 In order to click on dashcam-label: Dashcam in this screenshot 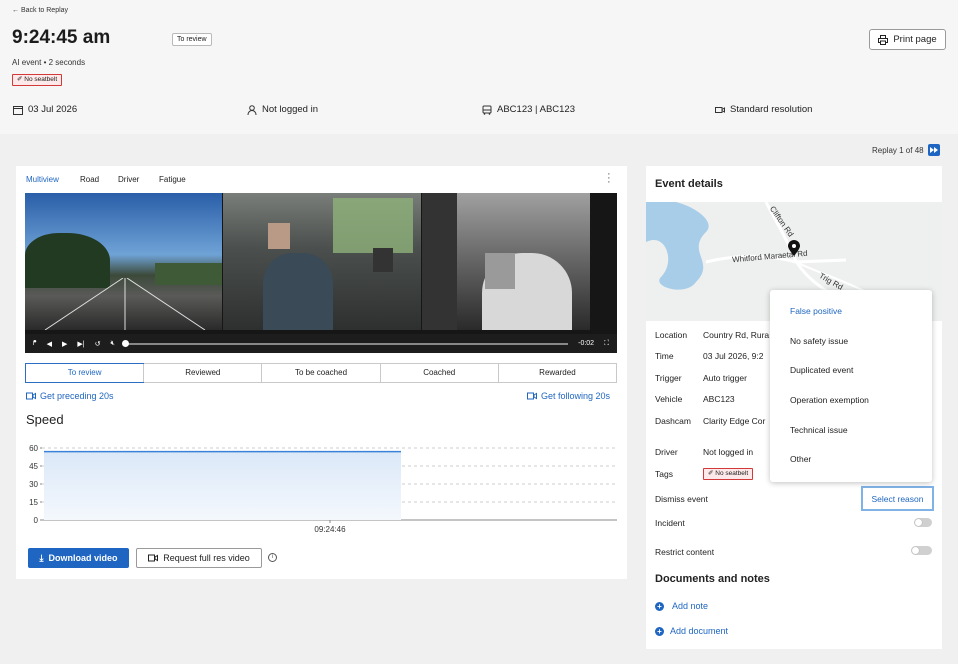, I will do `click(673, 421)`.